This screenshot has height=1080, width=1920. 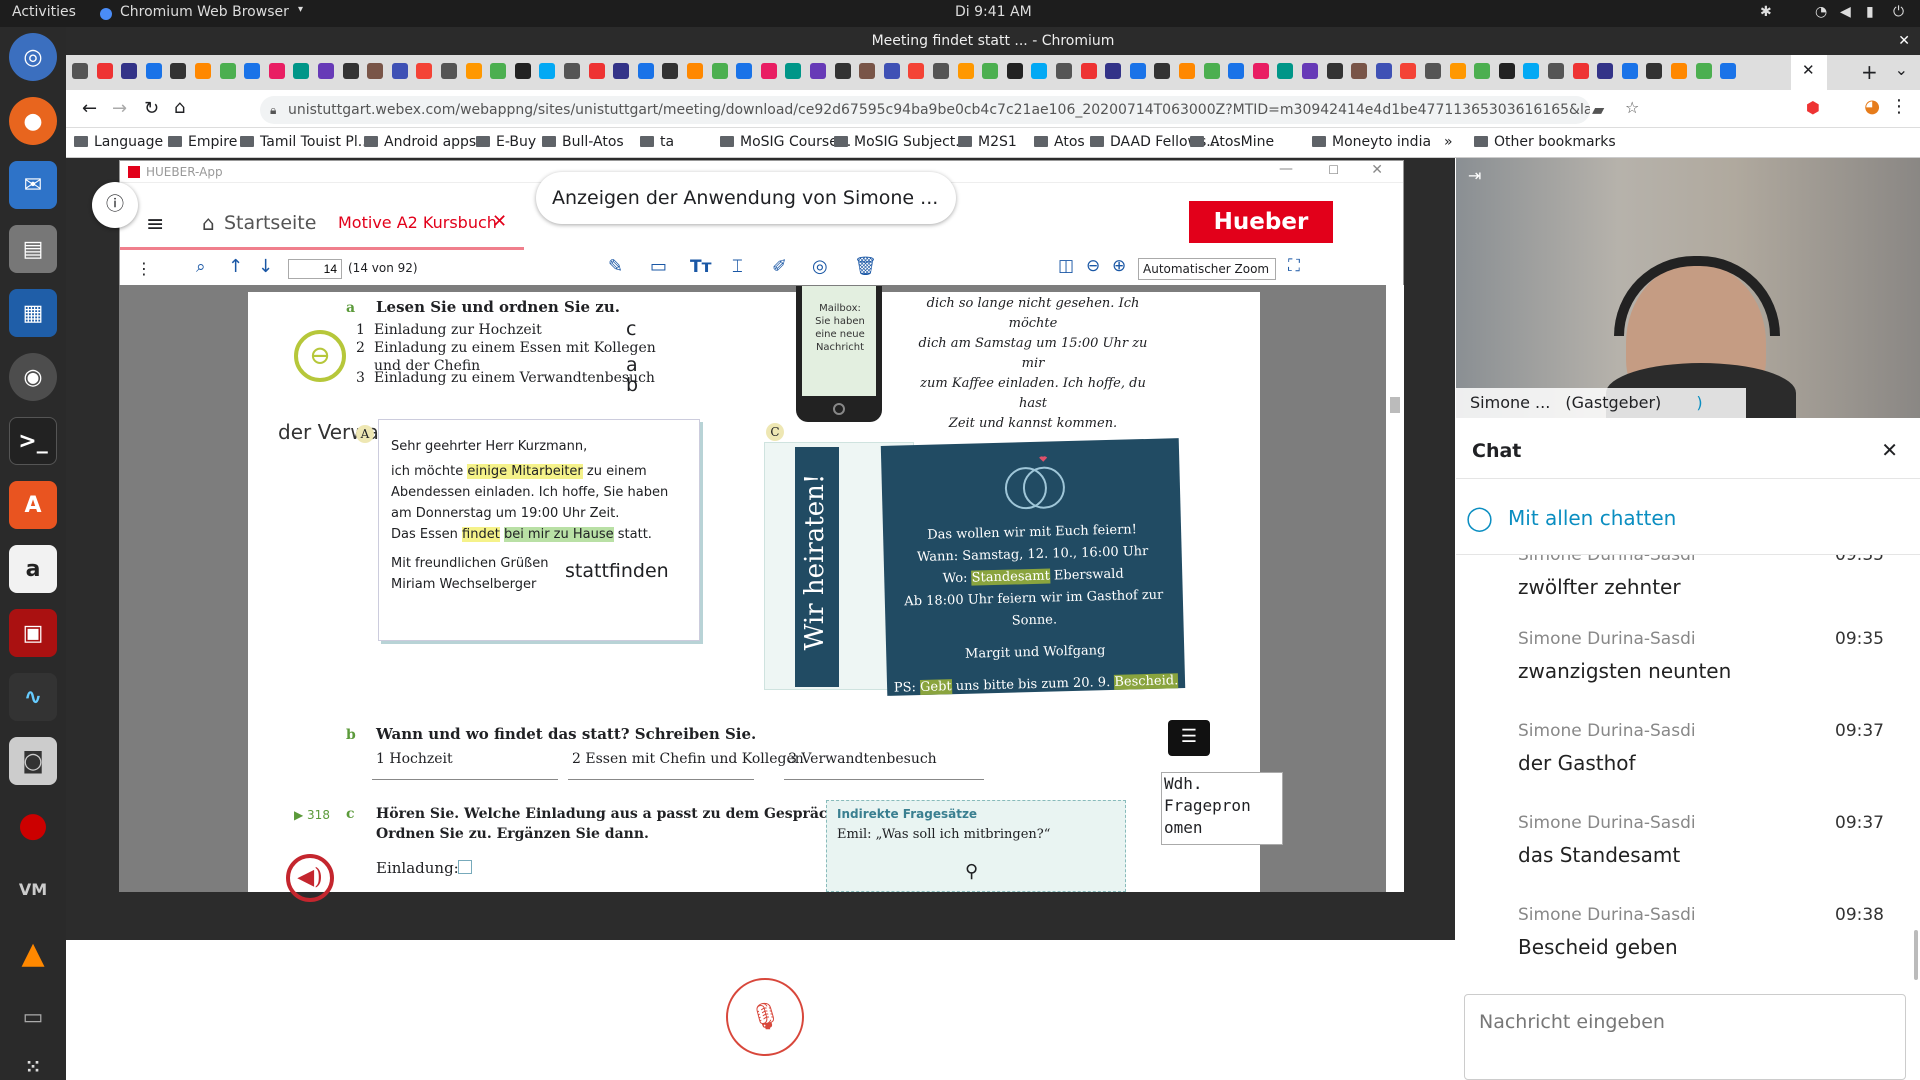 I want to click on usb-drive-launcher-icon: ▭, so click(x=33, y=1017).